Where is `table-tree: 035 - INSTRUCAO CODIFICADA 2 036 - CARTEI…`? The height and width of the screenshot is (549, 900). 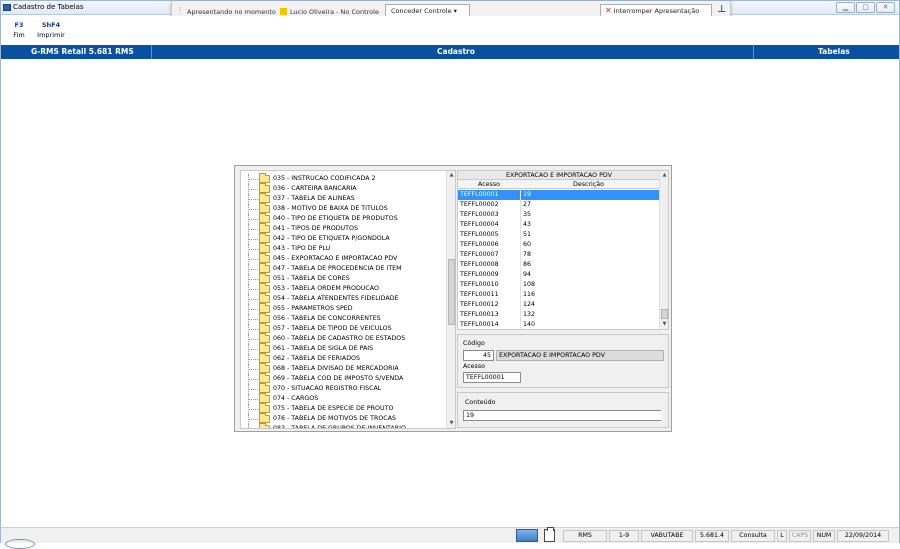 table-tree: 035 - INSTRUCAO CODIFICADA 2 036 - CARTEI… is located at coordinates (348, 299).